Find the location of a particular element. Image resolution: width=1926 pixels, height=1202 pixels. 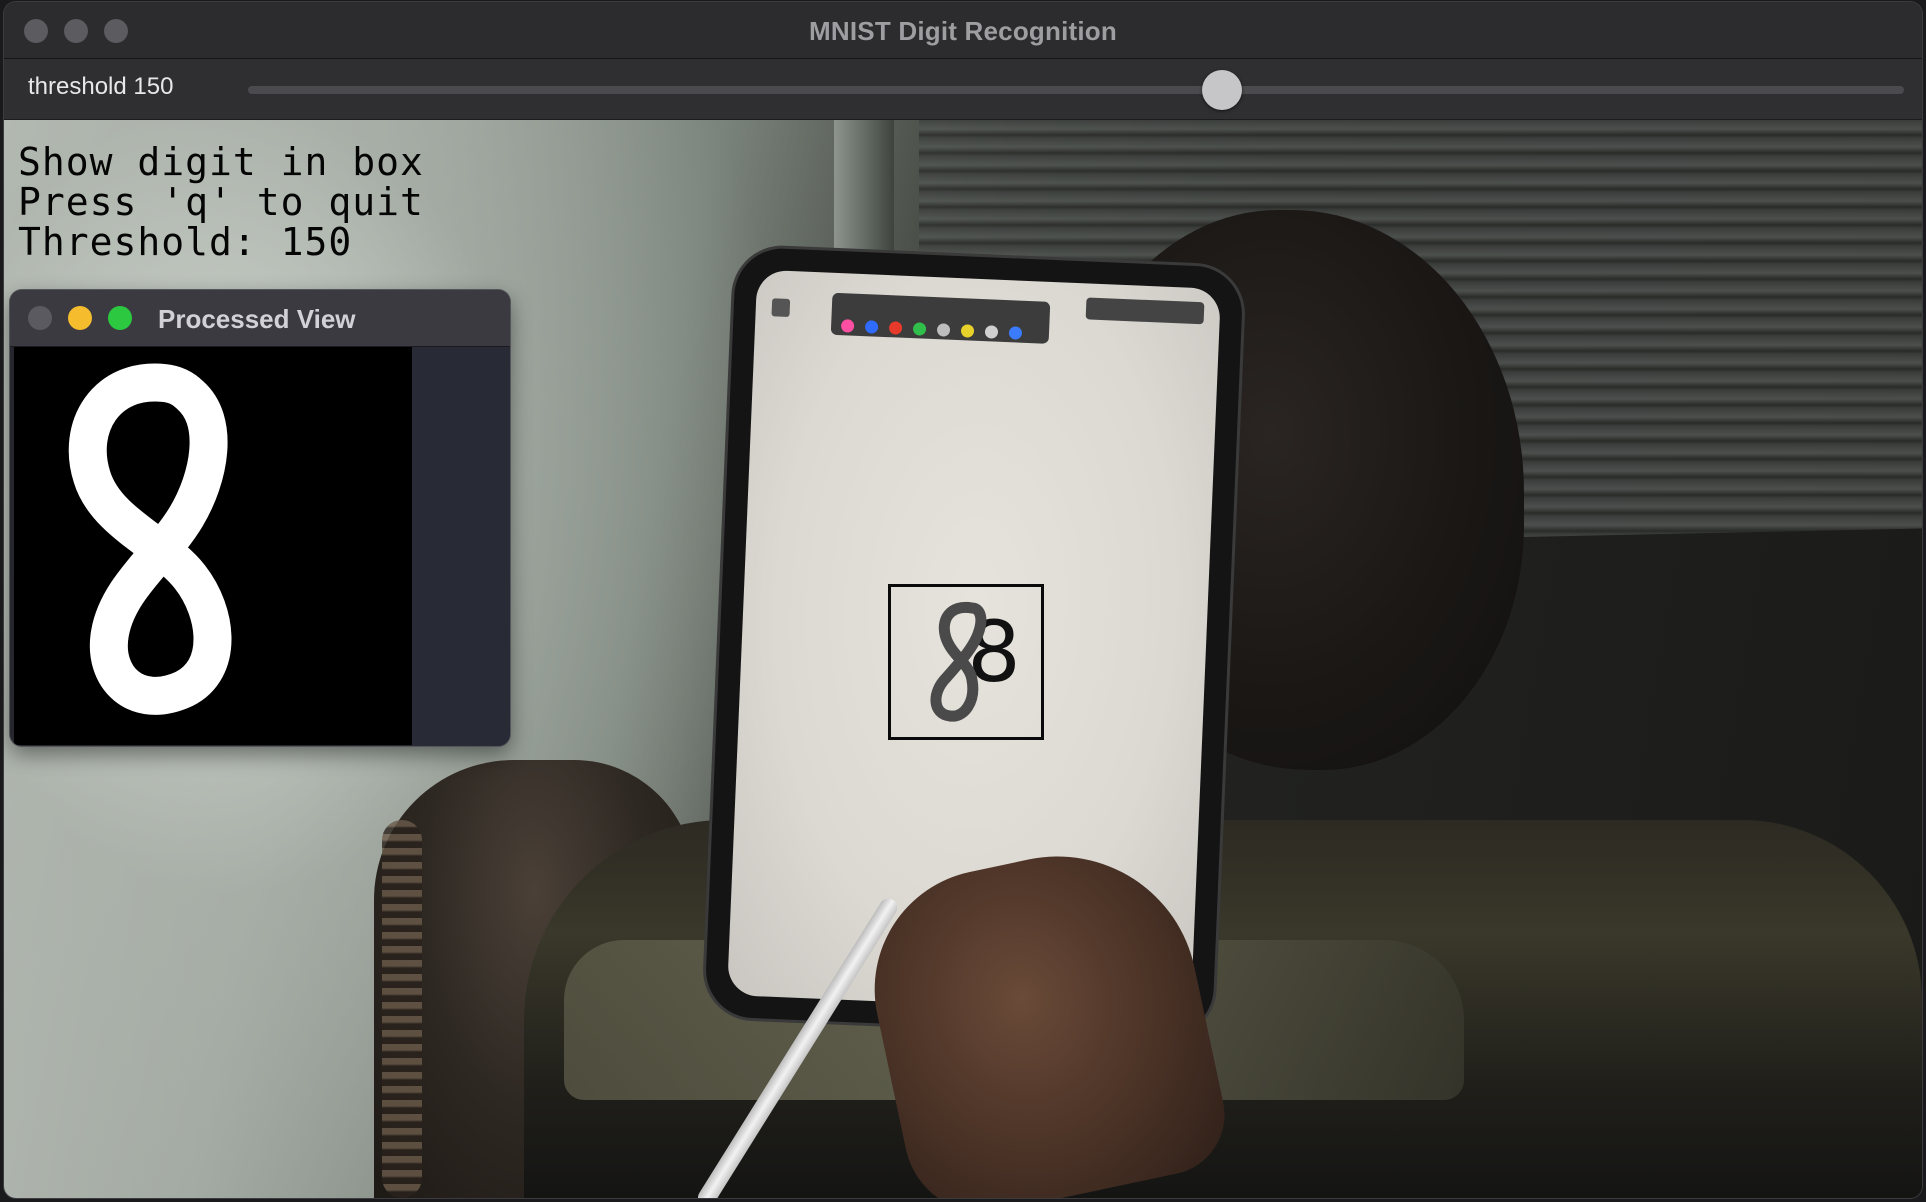

processed-view-title: Processed View is located at coordinates (257, 319).